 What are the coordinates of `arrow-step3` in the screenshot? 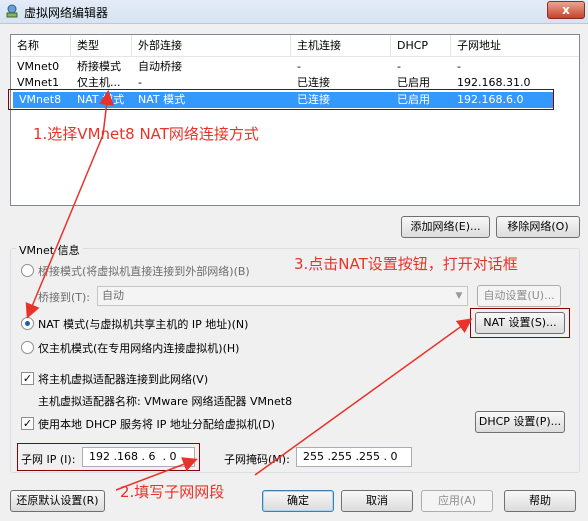 It's located at (363, 397).